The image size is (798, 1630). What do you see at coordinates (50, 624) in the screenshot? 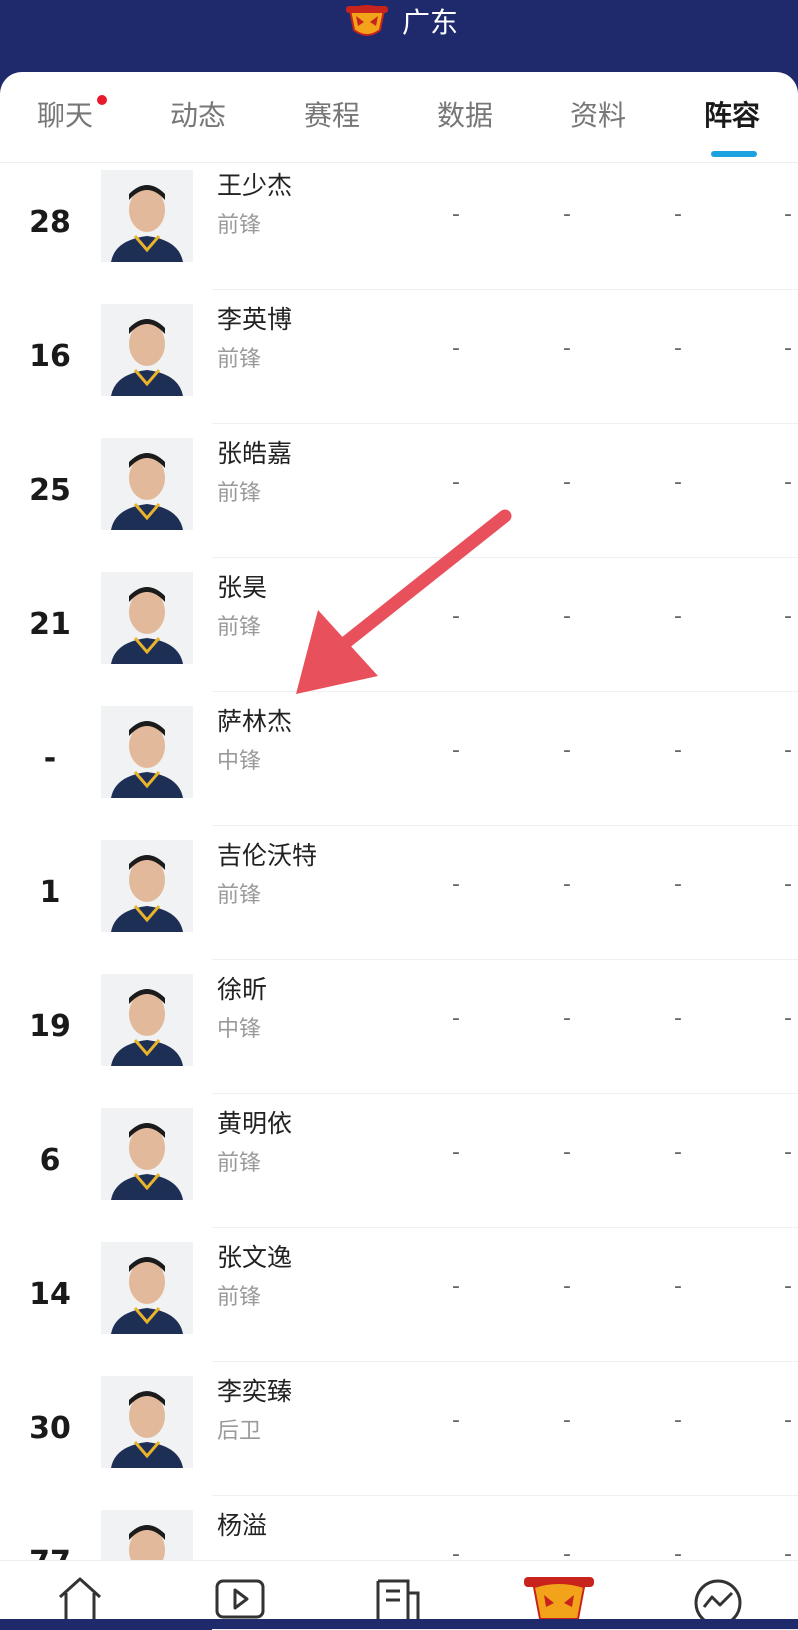
I see `player-number: 21` at bounding box center [50, 624].